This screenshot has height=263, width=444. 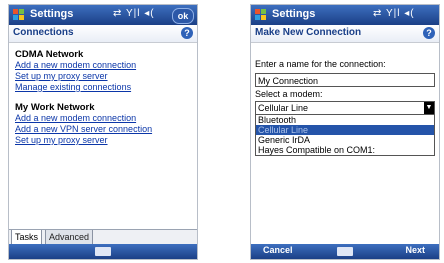 I want to click on link-add-vpn-connection: Add a new VPN server connection, so click(x=104, y=129).